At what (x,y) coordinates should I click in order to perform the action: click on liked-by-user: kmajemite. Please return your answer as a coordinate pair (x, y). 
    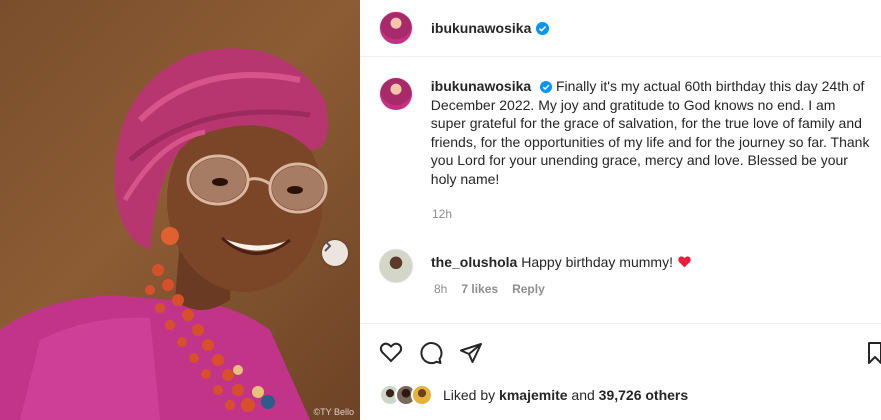
    Looking at the image, I should click on (533, 395).